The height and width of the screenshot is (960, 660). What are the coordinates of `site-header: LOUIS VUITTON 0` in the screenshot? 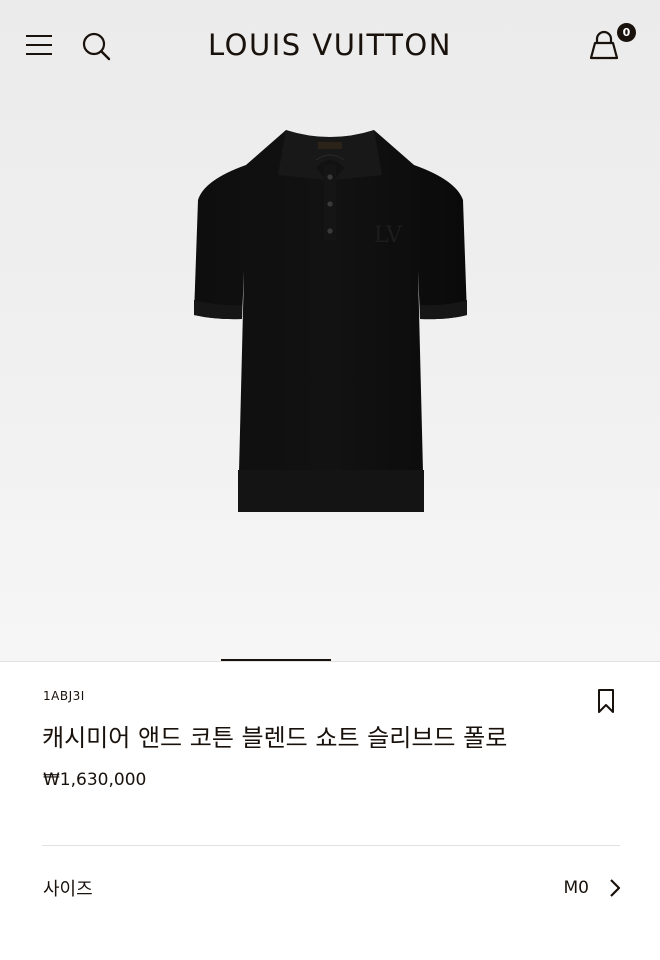 It's located at (330, 46).